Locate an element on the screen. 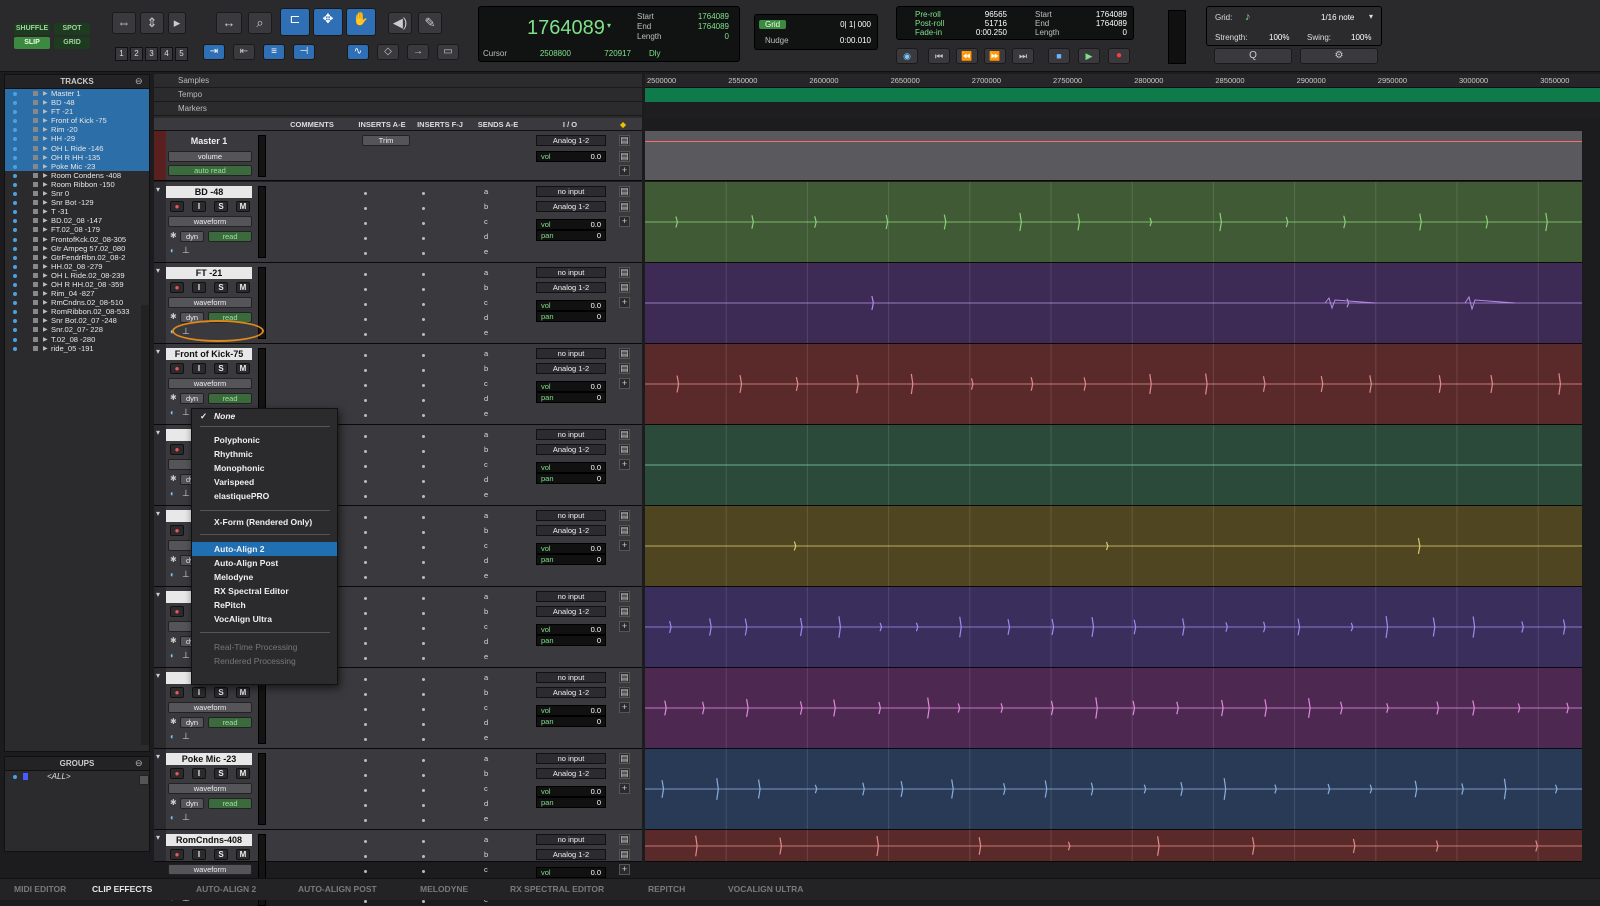  fast-forward-icon: ⏩ is located at coordinates (995, 56).